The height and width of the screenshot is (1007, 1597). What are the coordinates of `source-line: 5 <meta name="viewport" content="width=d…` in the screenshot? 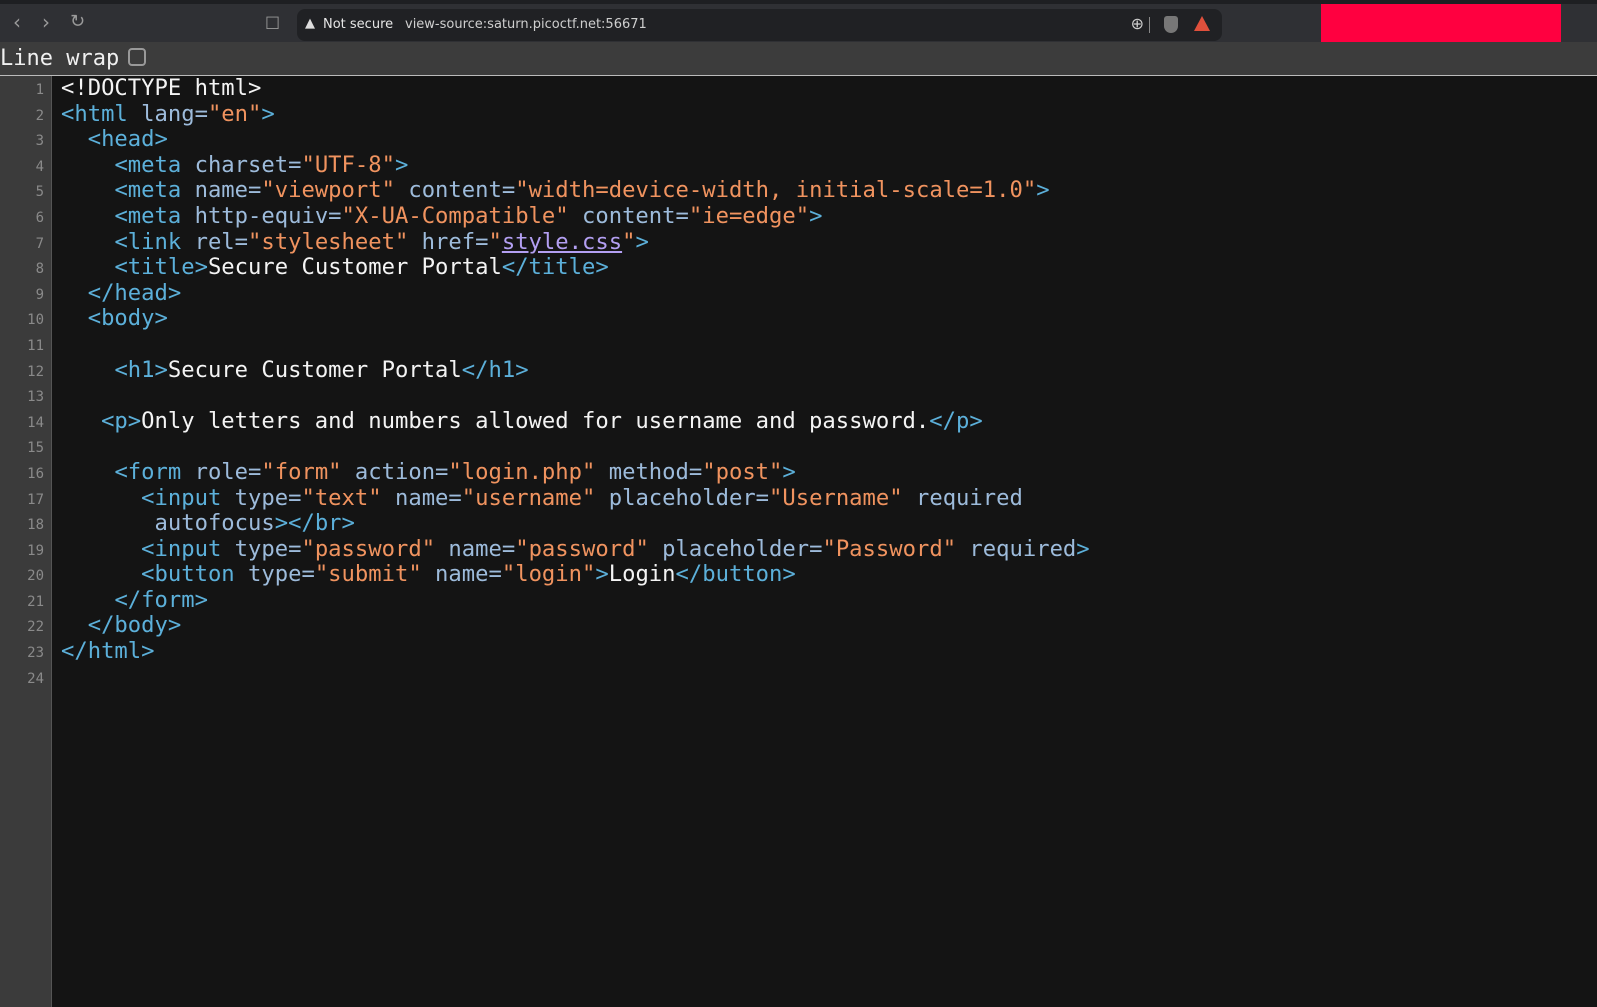 It's located at (798, 191).